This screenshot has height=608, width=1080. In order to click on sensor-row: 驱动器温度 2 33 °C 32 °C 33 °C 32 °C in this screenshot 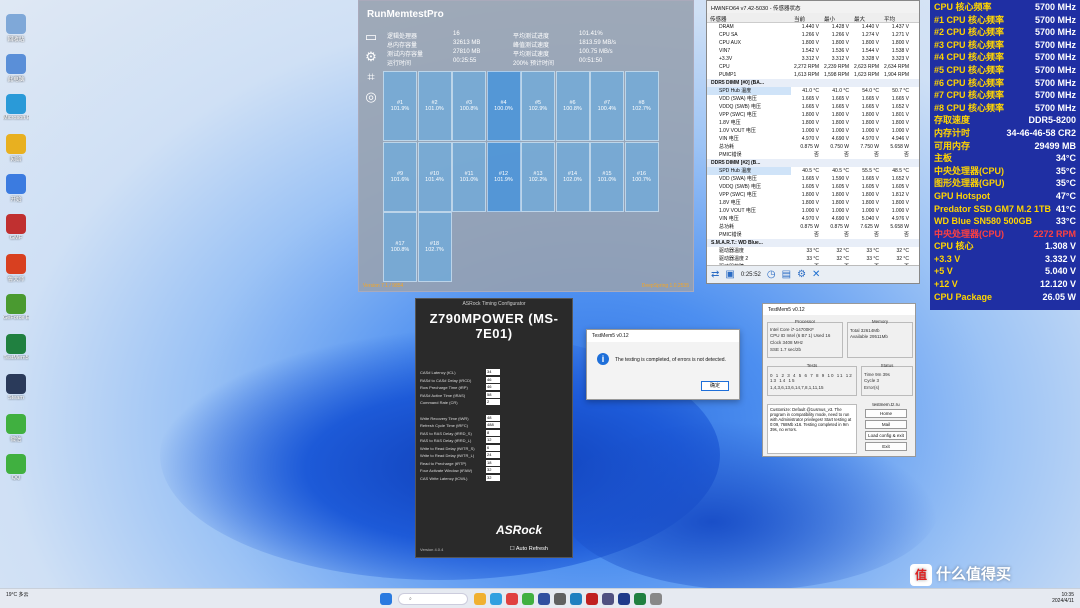, I will do `click(813, 259)`.